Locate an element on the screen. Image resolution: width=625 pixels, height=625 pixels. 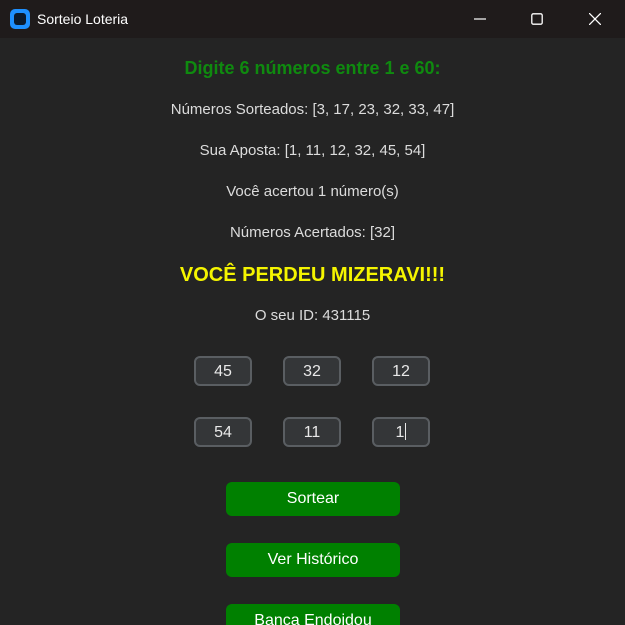
maximize-button is located at coordinates (537, 19).